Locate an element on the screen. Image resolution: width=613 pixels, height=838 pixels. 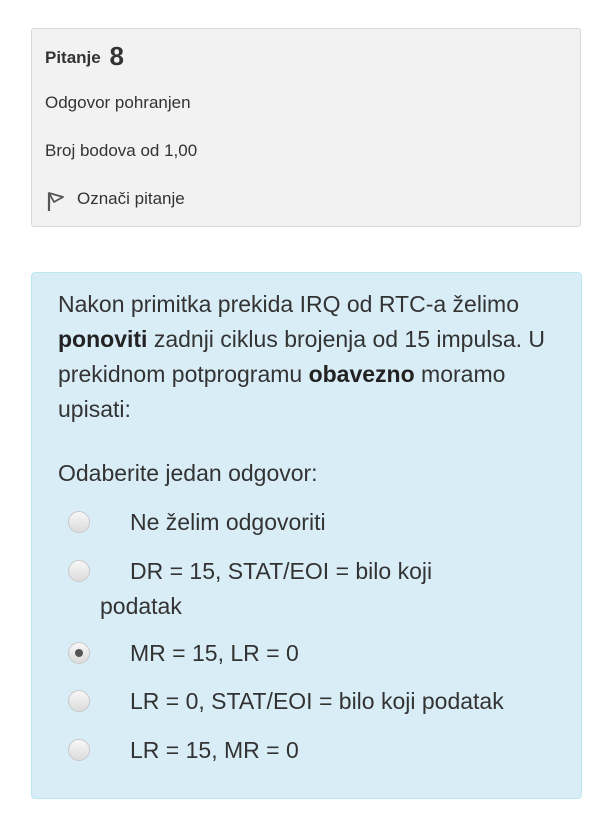
answer-label: DR = 15, STAT/EOI = bilo koji is located at coordinates (308, 571).